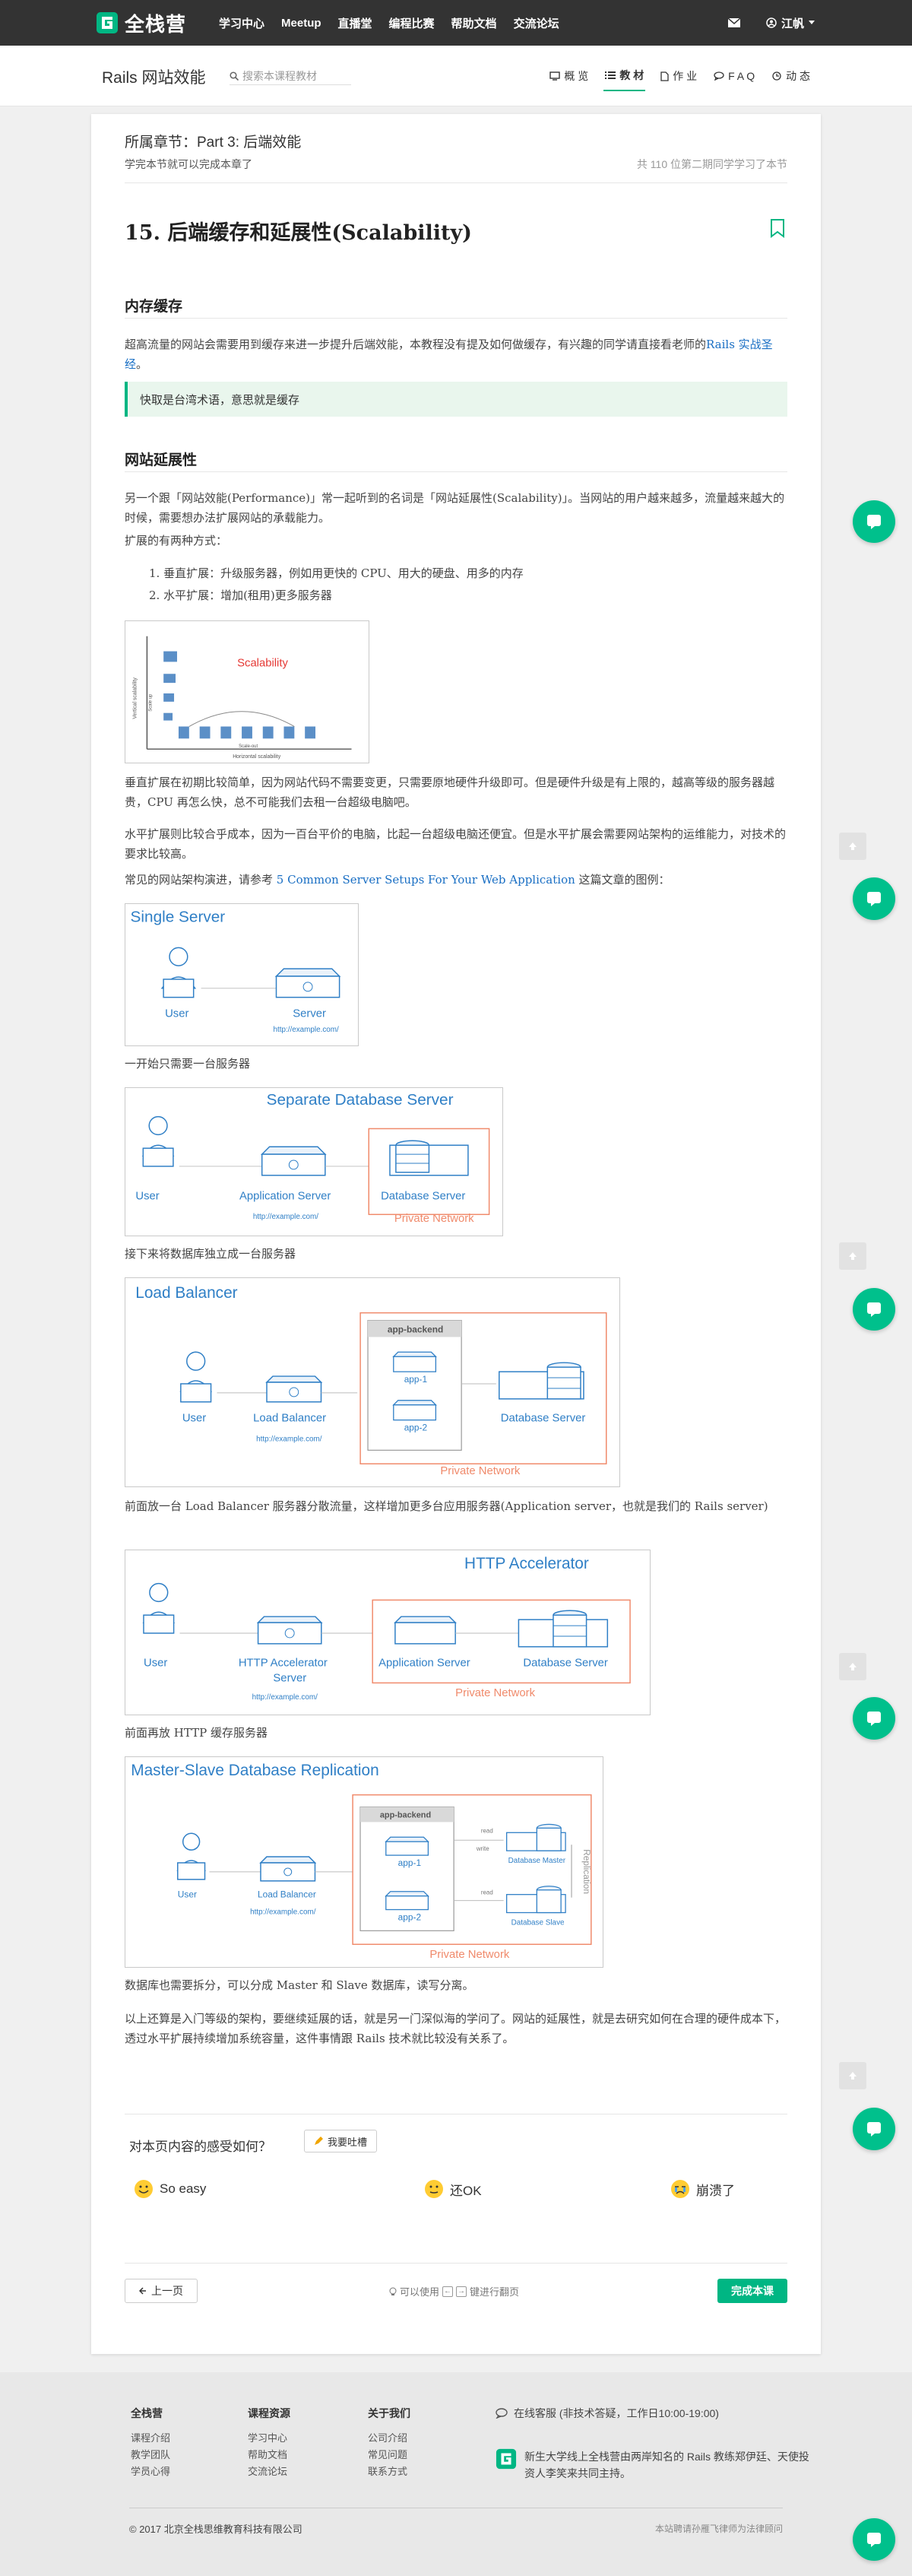  Describe the element at coordinates (389, 2455) in the screenshot. I see `footer-link: 常见问题` at that location.